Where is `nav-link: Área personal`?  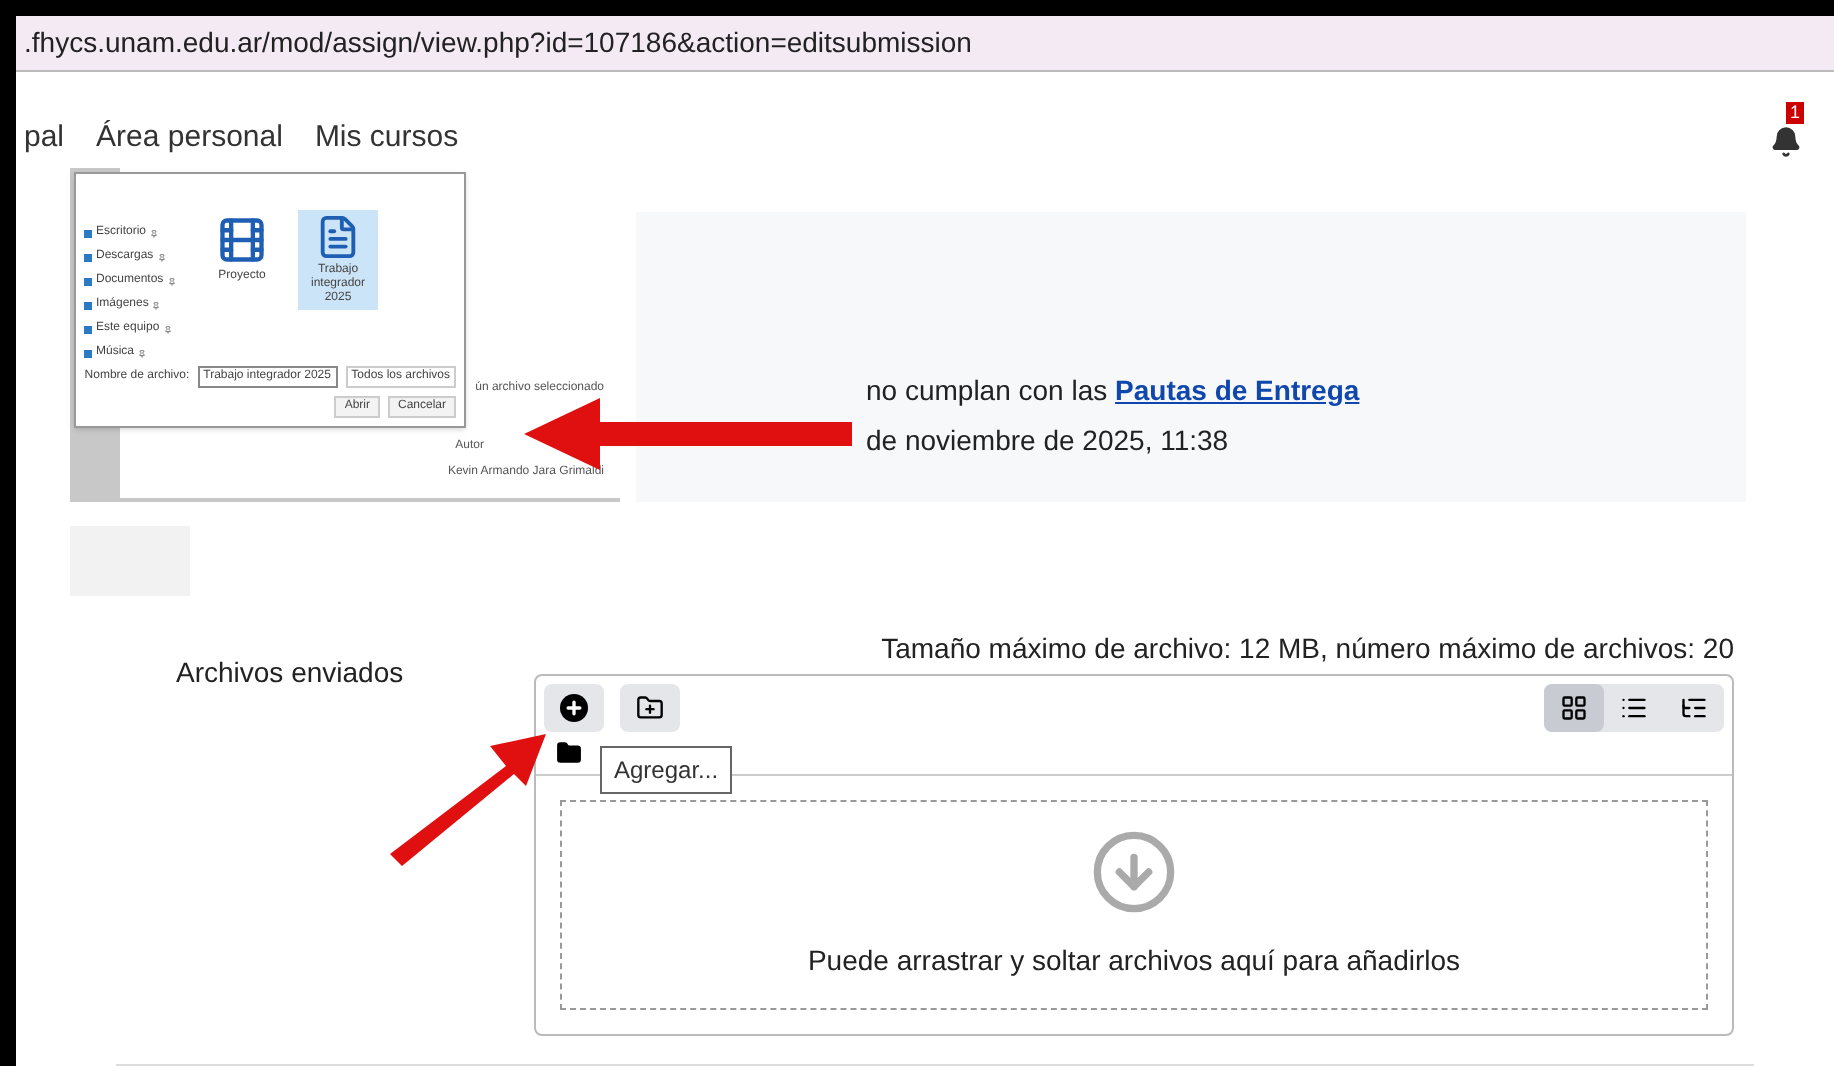 nav-link: Área personal is located at coordinates (189, 138).